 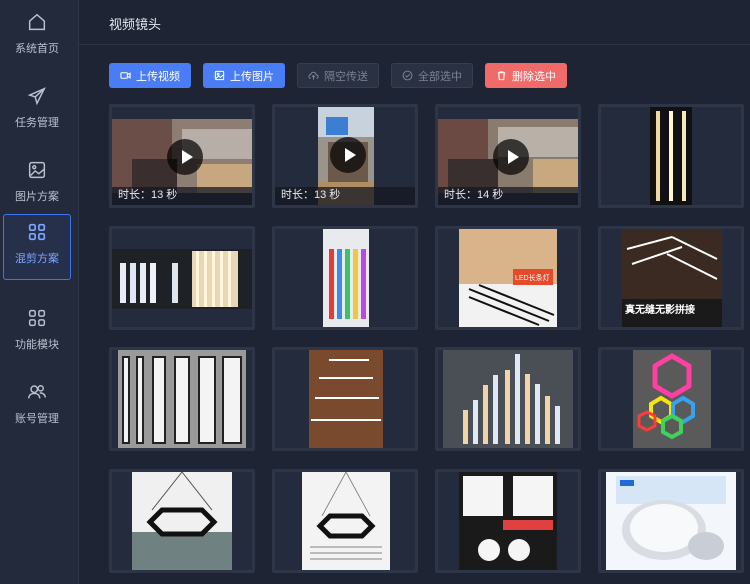 What do you see at coordinates (432, 75) in the screenshot?
I see `select-all-button: 全部选中` at bounding box center [432, 75].